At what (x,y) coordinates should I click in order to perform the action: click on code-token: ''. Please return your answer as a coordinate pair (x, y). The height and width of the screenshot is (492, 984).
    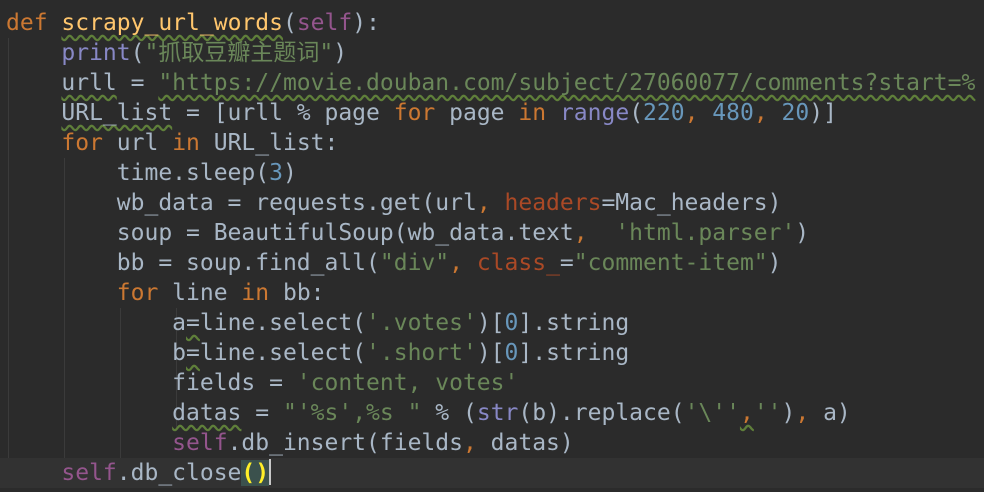
    Looking at the image, I should click on (767, 413).